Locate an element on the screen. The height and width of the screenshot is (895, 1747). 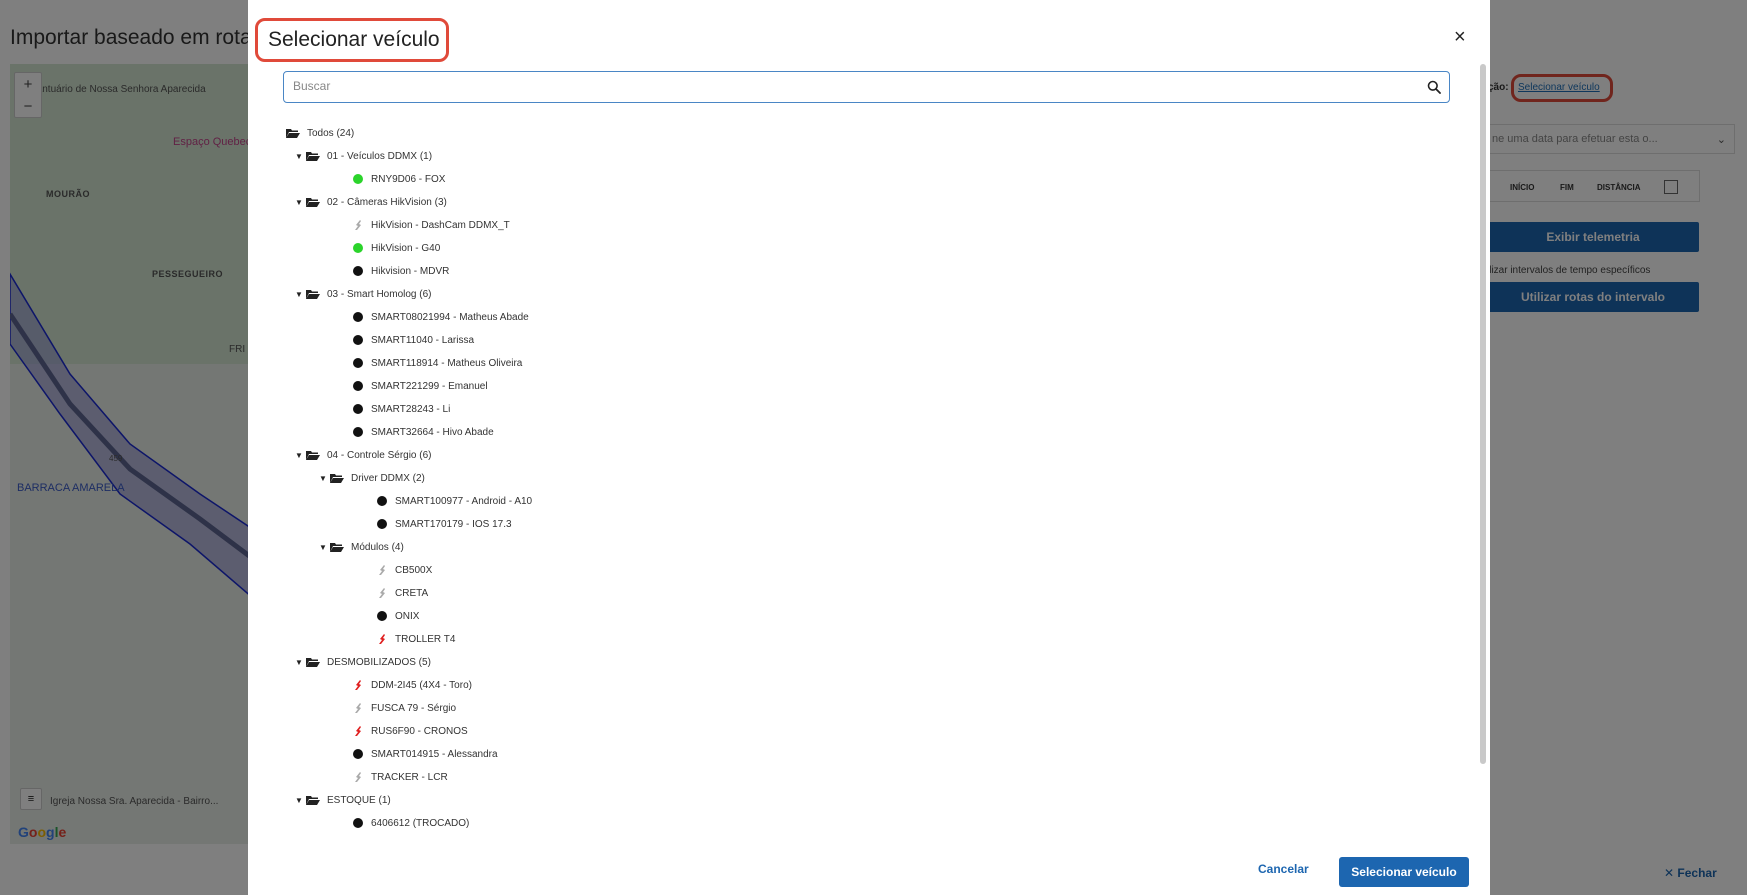
tree-folder: ▼ 03 - Smart Homolog (6) is located at coordinates (362, 294).